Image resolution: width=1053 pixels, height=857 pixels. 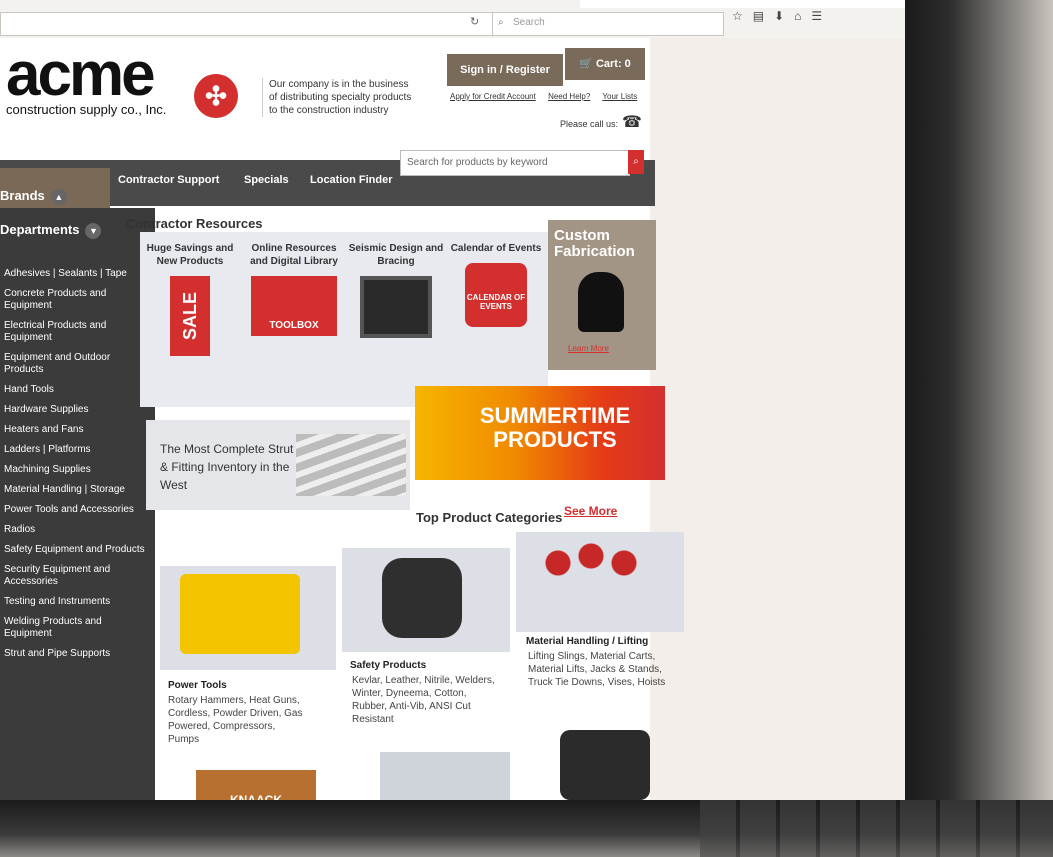 What do you see at coordinates (76, 274) in the screenshot?
I see `dept-item: Adhesives | Sealants | Tape` at bounding box center [76, 274].